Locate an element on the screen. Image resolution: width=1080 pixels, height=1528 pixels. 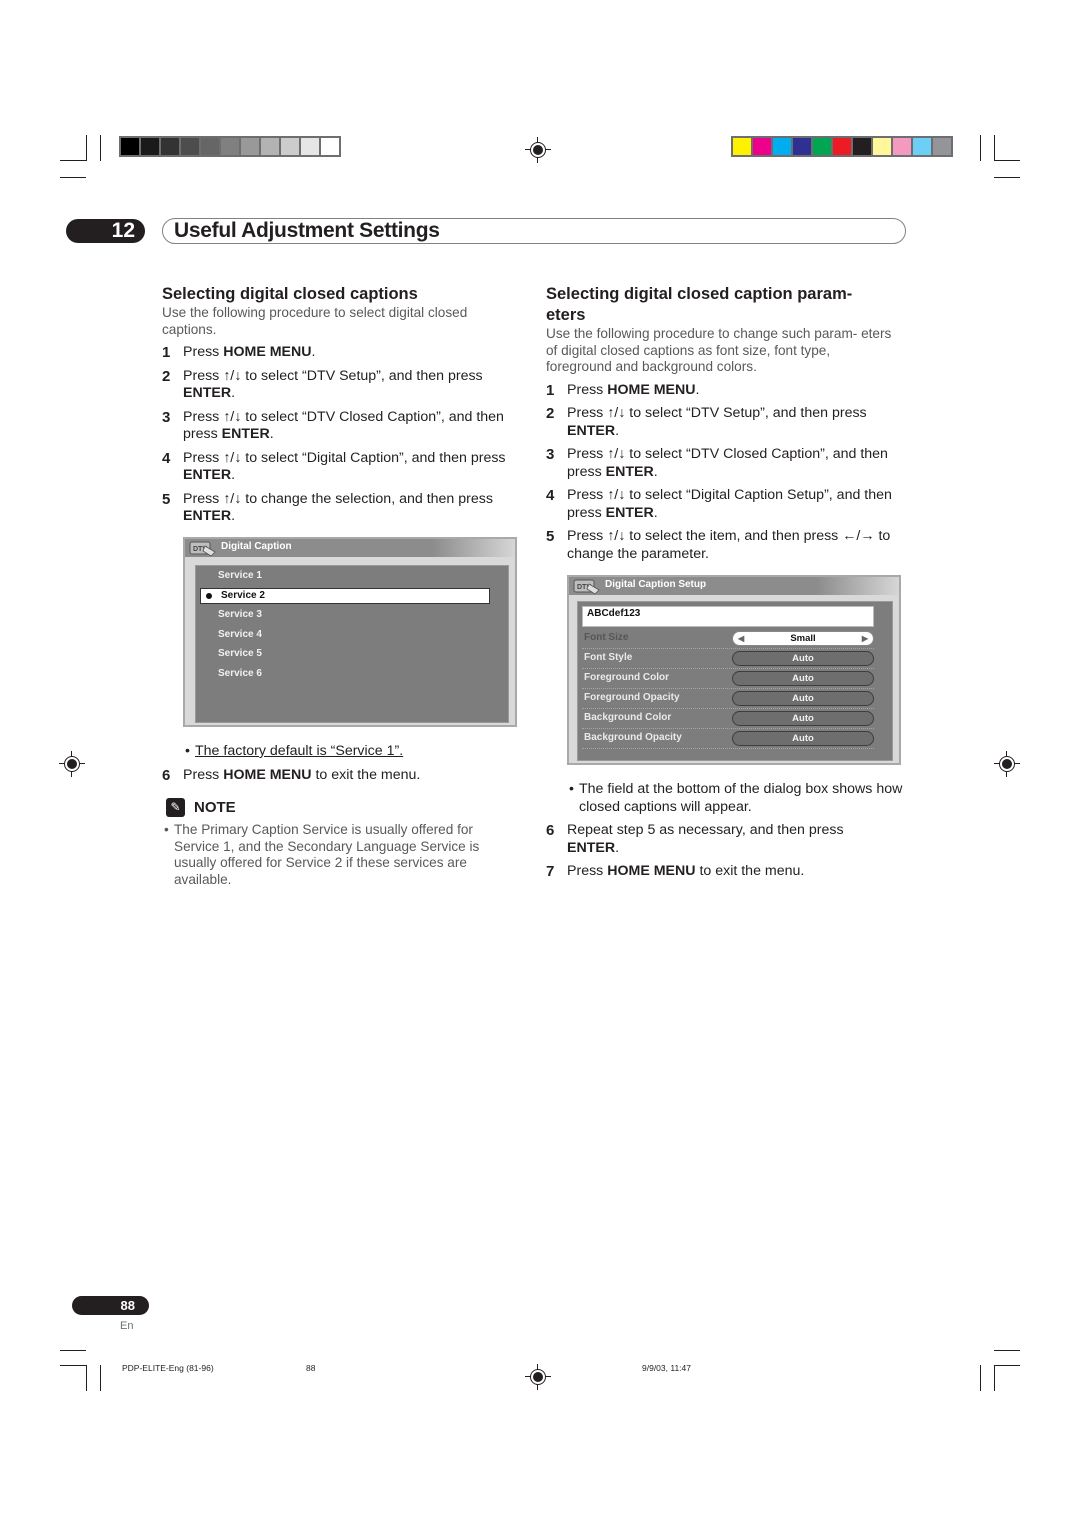
left-arrow-icon: ◀ is located at coordinates (741, 638).